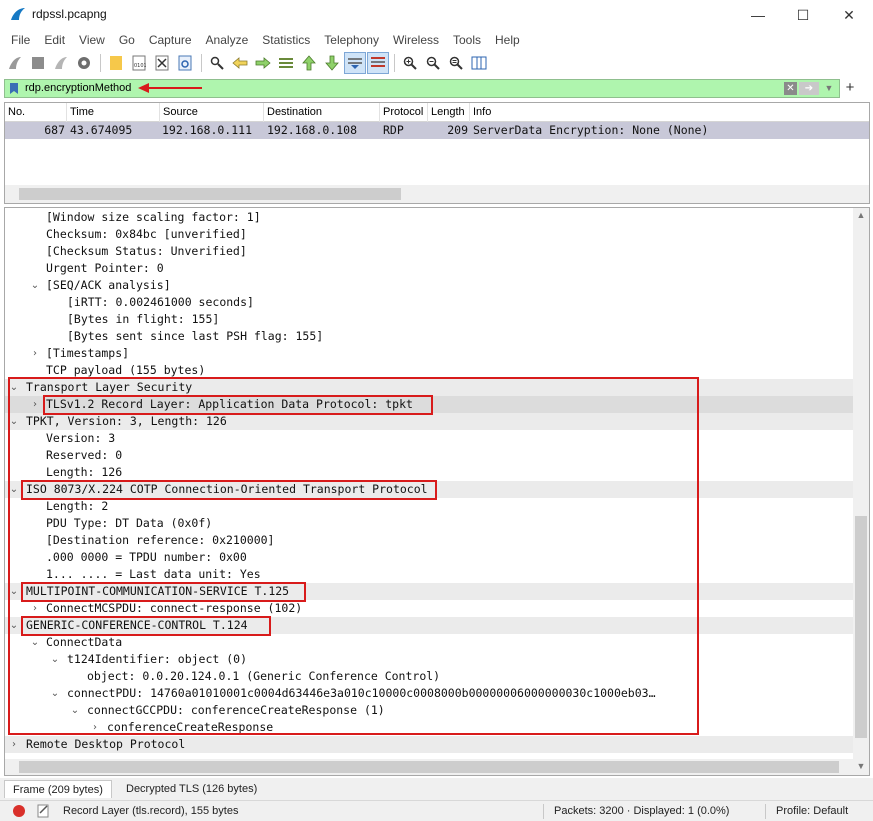 The height and width of the screenshot is (821, 873). What do you see at coordinates (54, 40) in the screenshot?
I see `menu-edit: Edit` at bounding box center [54, 40].